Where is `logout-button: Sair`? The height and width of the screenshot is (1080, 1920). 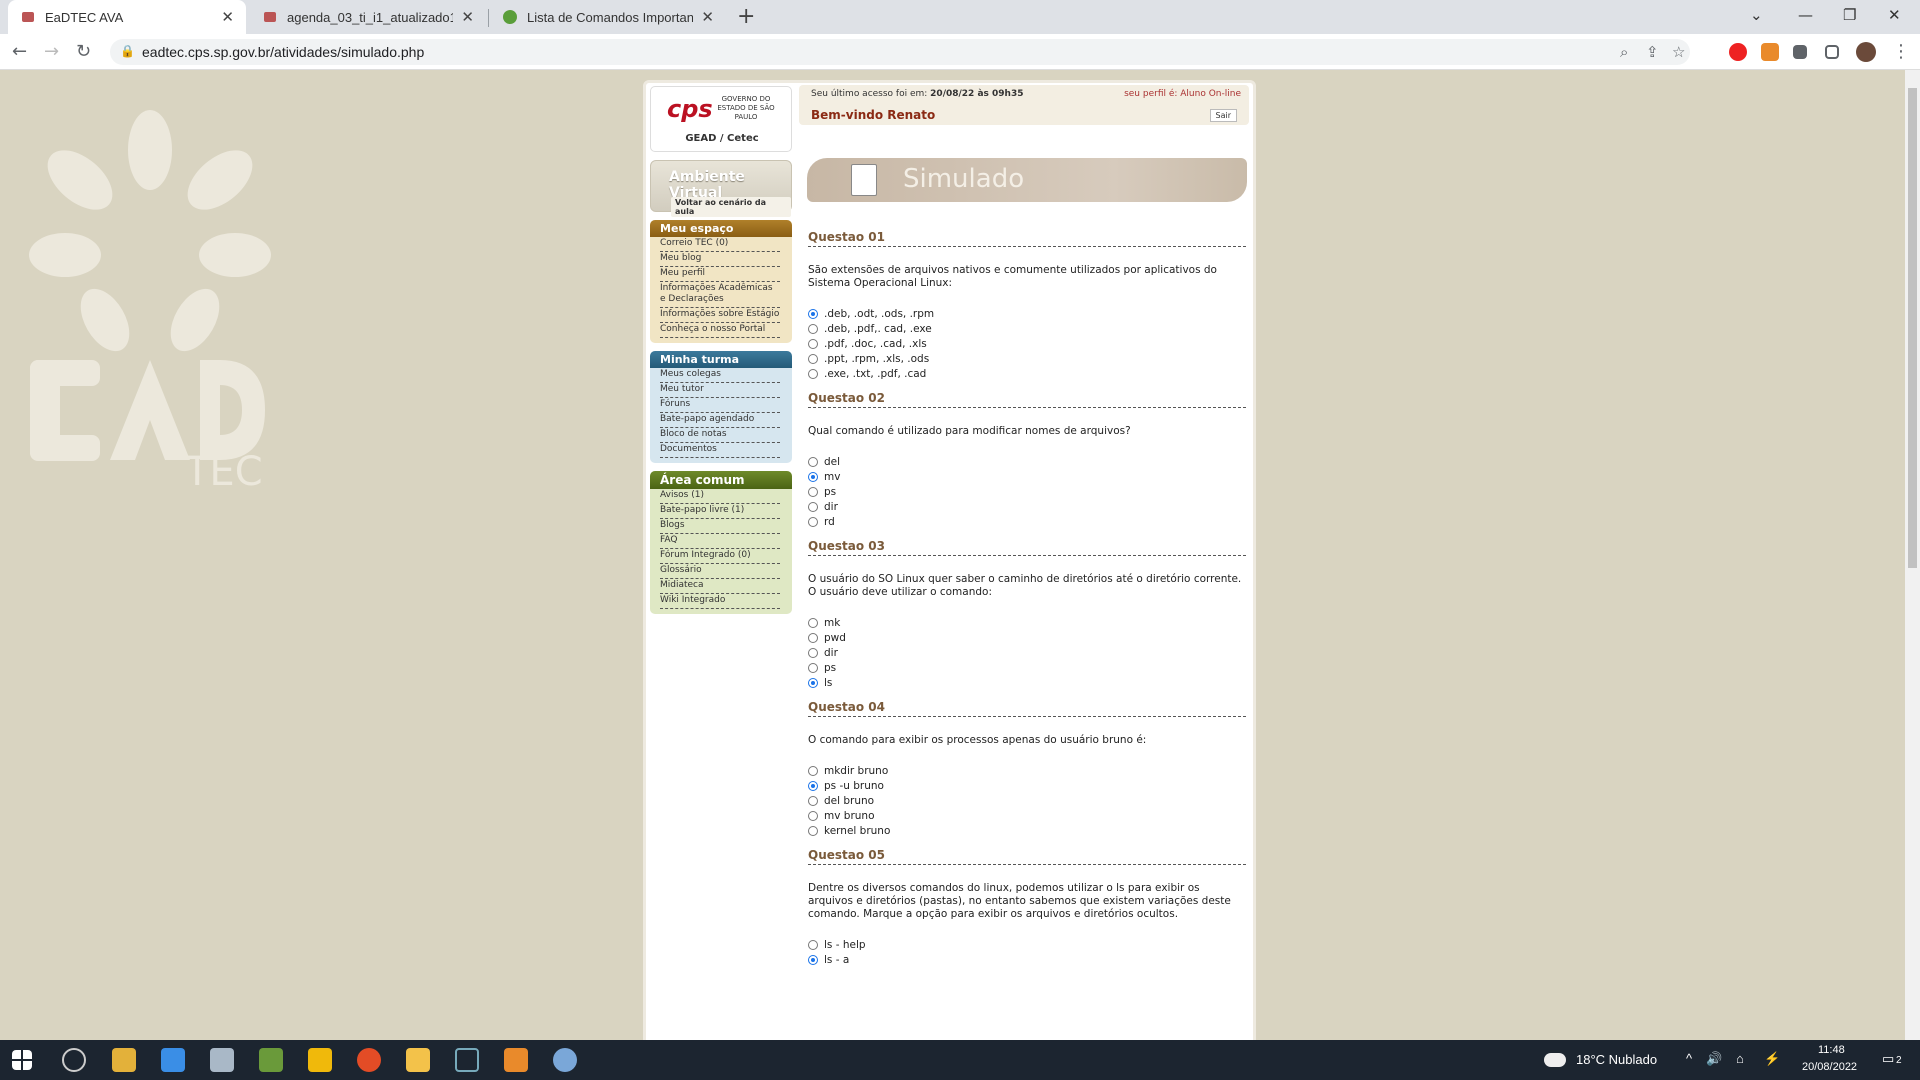 logout-button: Sair is located at coordinates (1223, 115).